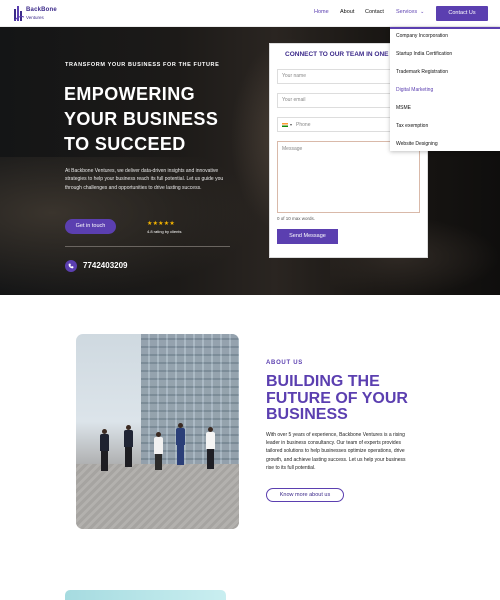 This screenshot has width=500, height=600. Describe the element at coordinates (303, 125) in the screenshot. I see `phone-placeholder: Phone` at that location.